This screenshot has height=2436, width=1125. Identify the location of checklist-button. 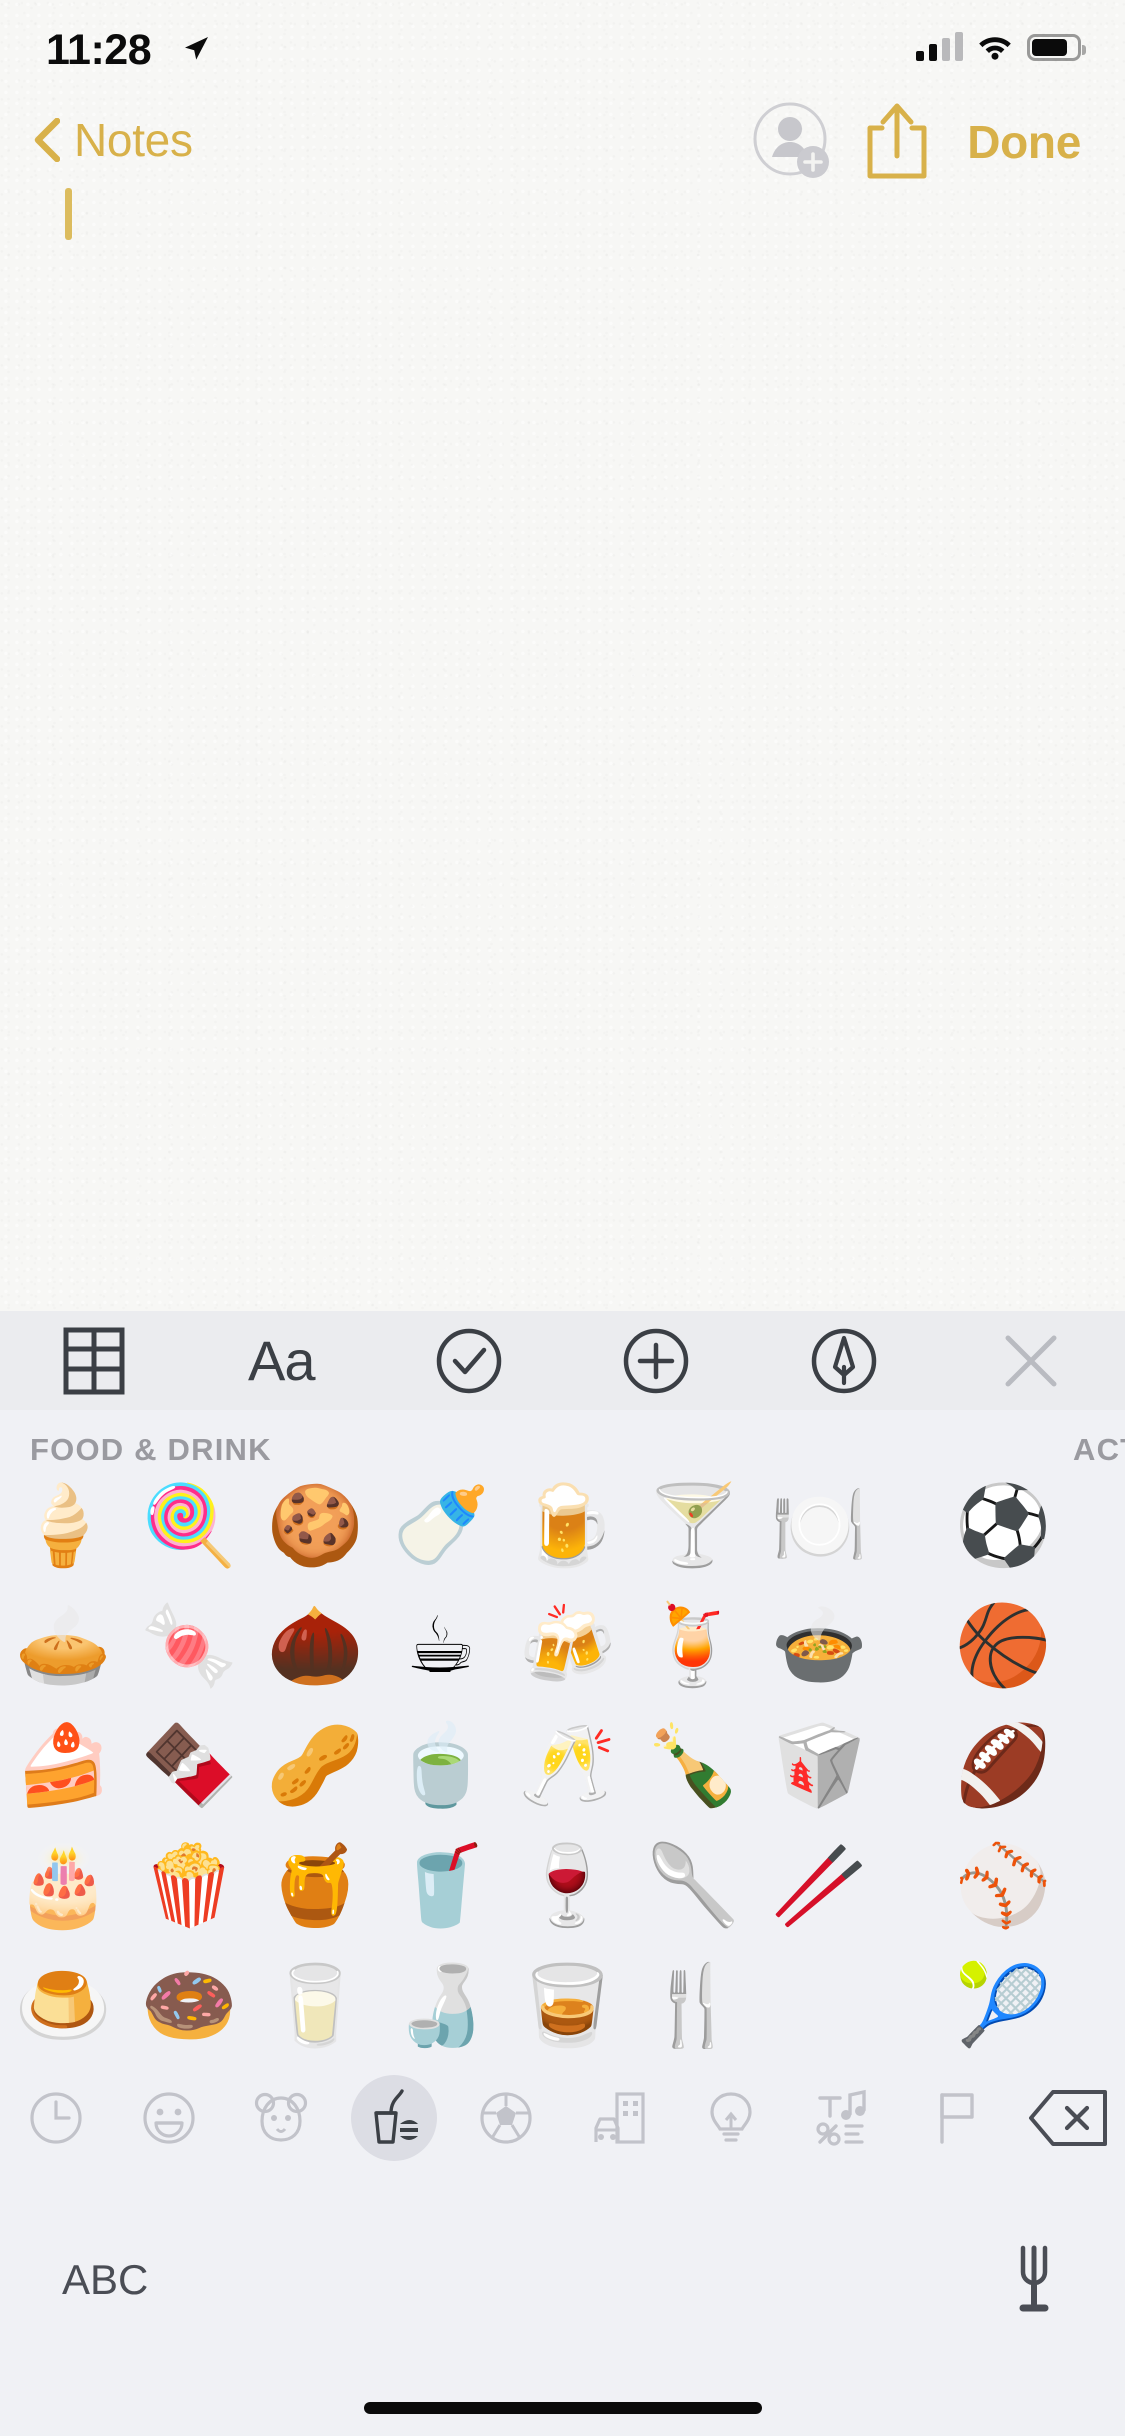
(469, 1360).